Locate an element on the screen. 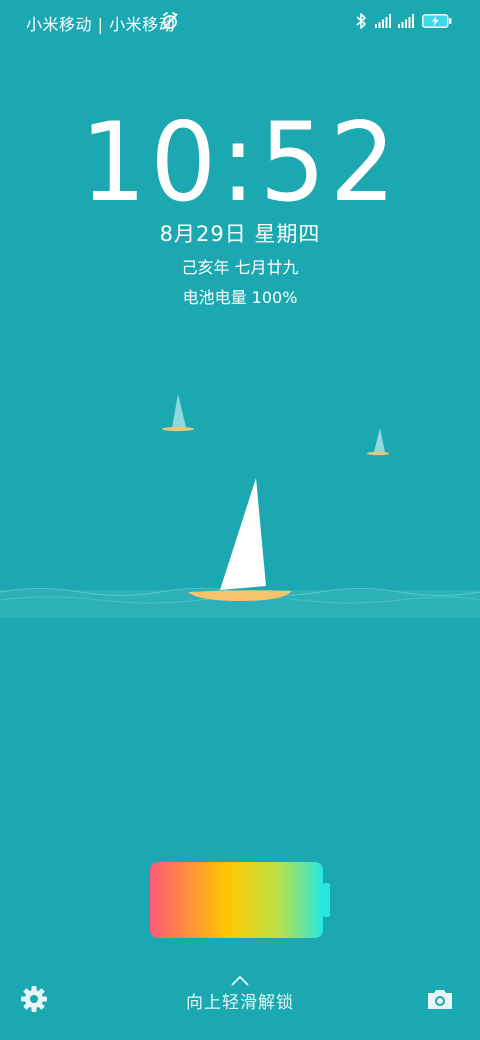 The image size is (480, 1040). unlock-label: 向上轻滑解锁 is located at coordinates (240, 1003).